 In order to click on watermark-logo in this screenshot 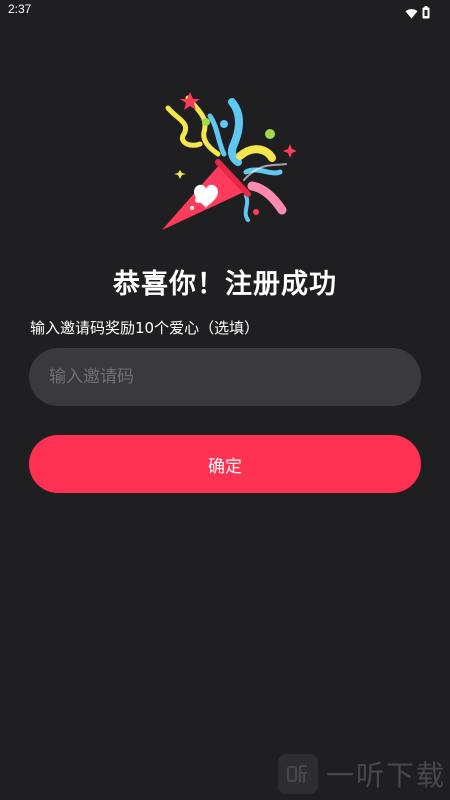, I will do `click(297, 774)`.